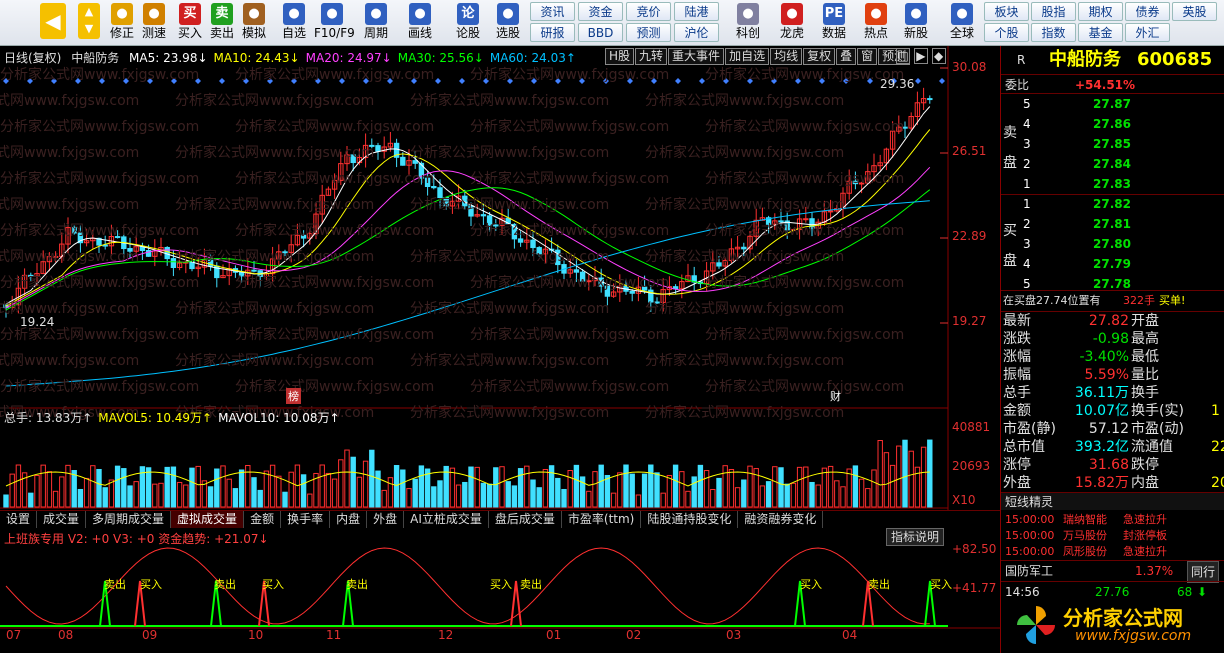  What do you see at coordinates (1006, 32) in the screenshot?
I see `menu-grid-button: 个股` at bounding box center [1006, 32].